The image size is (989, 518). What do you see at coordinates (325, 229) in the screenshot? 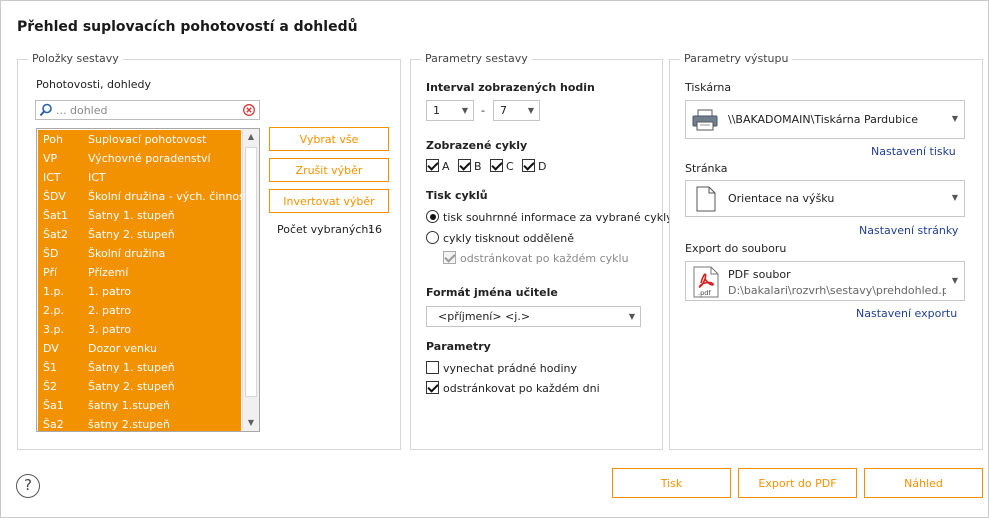
I see `selected-count-label: Počet vybraných:` at bounding box center [325, 229].